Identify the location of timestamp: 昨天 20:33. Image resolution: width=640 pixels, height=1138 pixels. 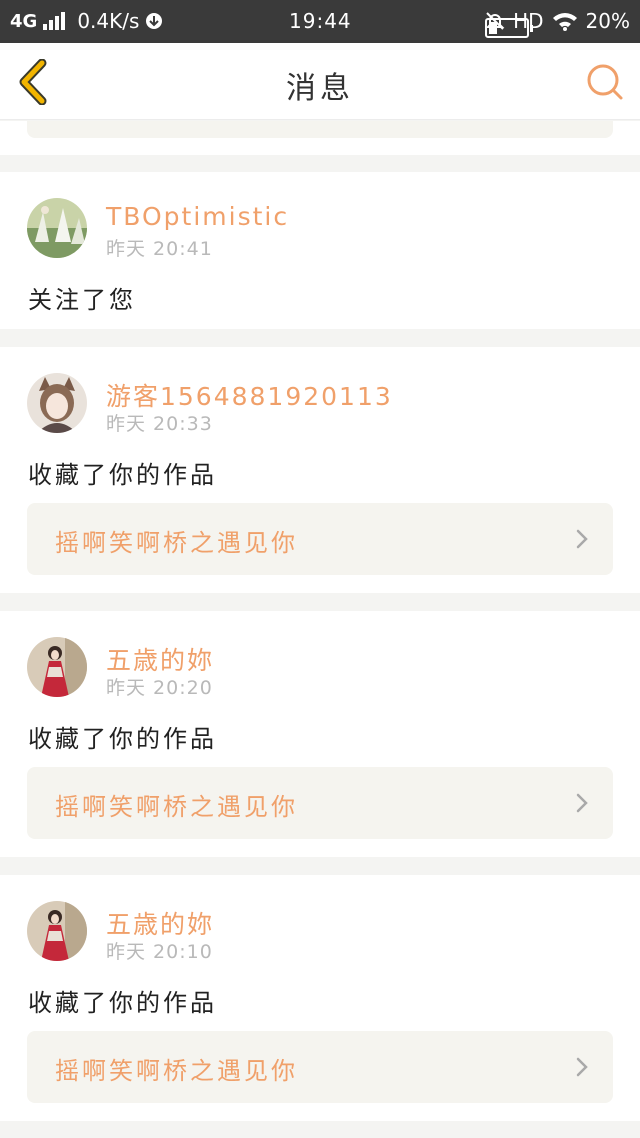
(159, 424).